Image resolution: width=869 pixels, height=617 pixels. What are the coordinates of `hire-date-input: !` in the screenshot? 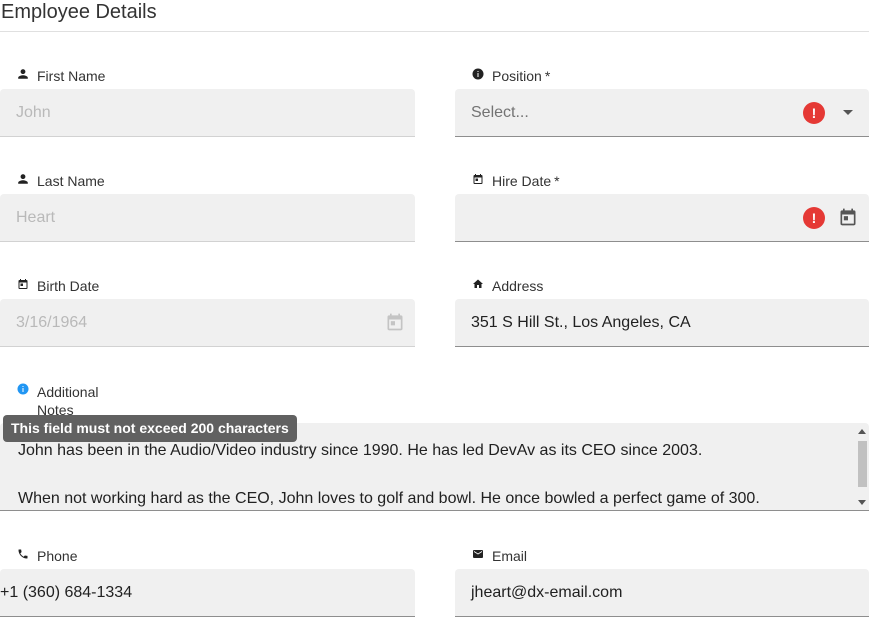 It's located at (662, 218).